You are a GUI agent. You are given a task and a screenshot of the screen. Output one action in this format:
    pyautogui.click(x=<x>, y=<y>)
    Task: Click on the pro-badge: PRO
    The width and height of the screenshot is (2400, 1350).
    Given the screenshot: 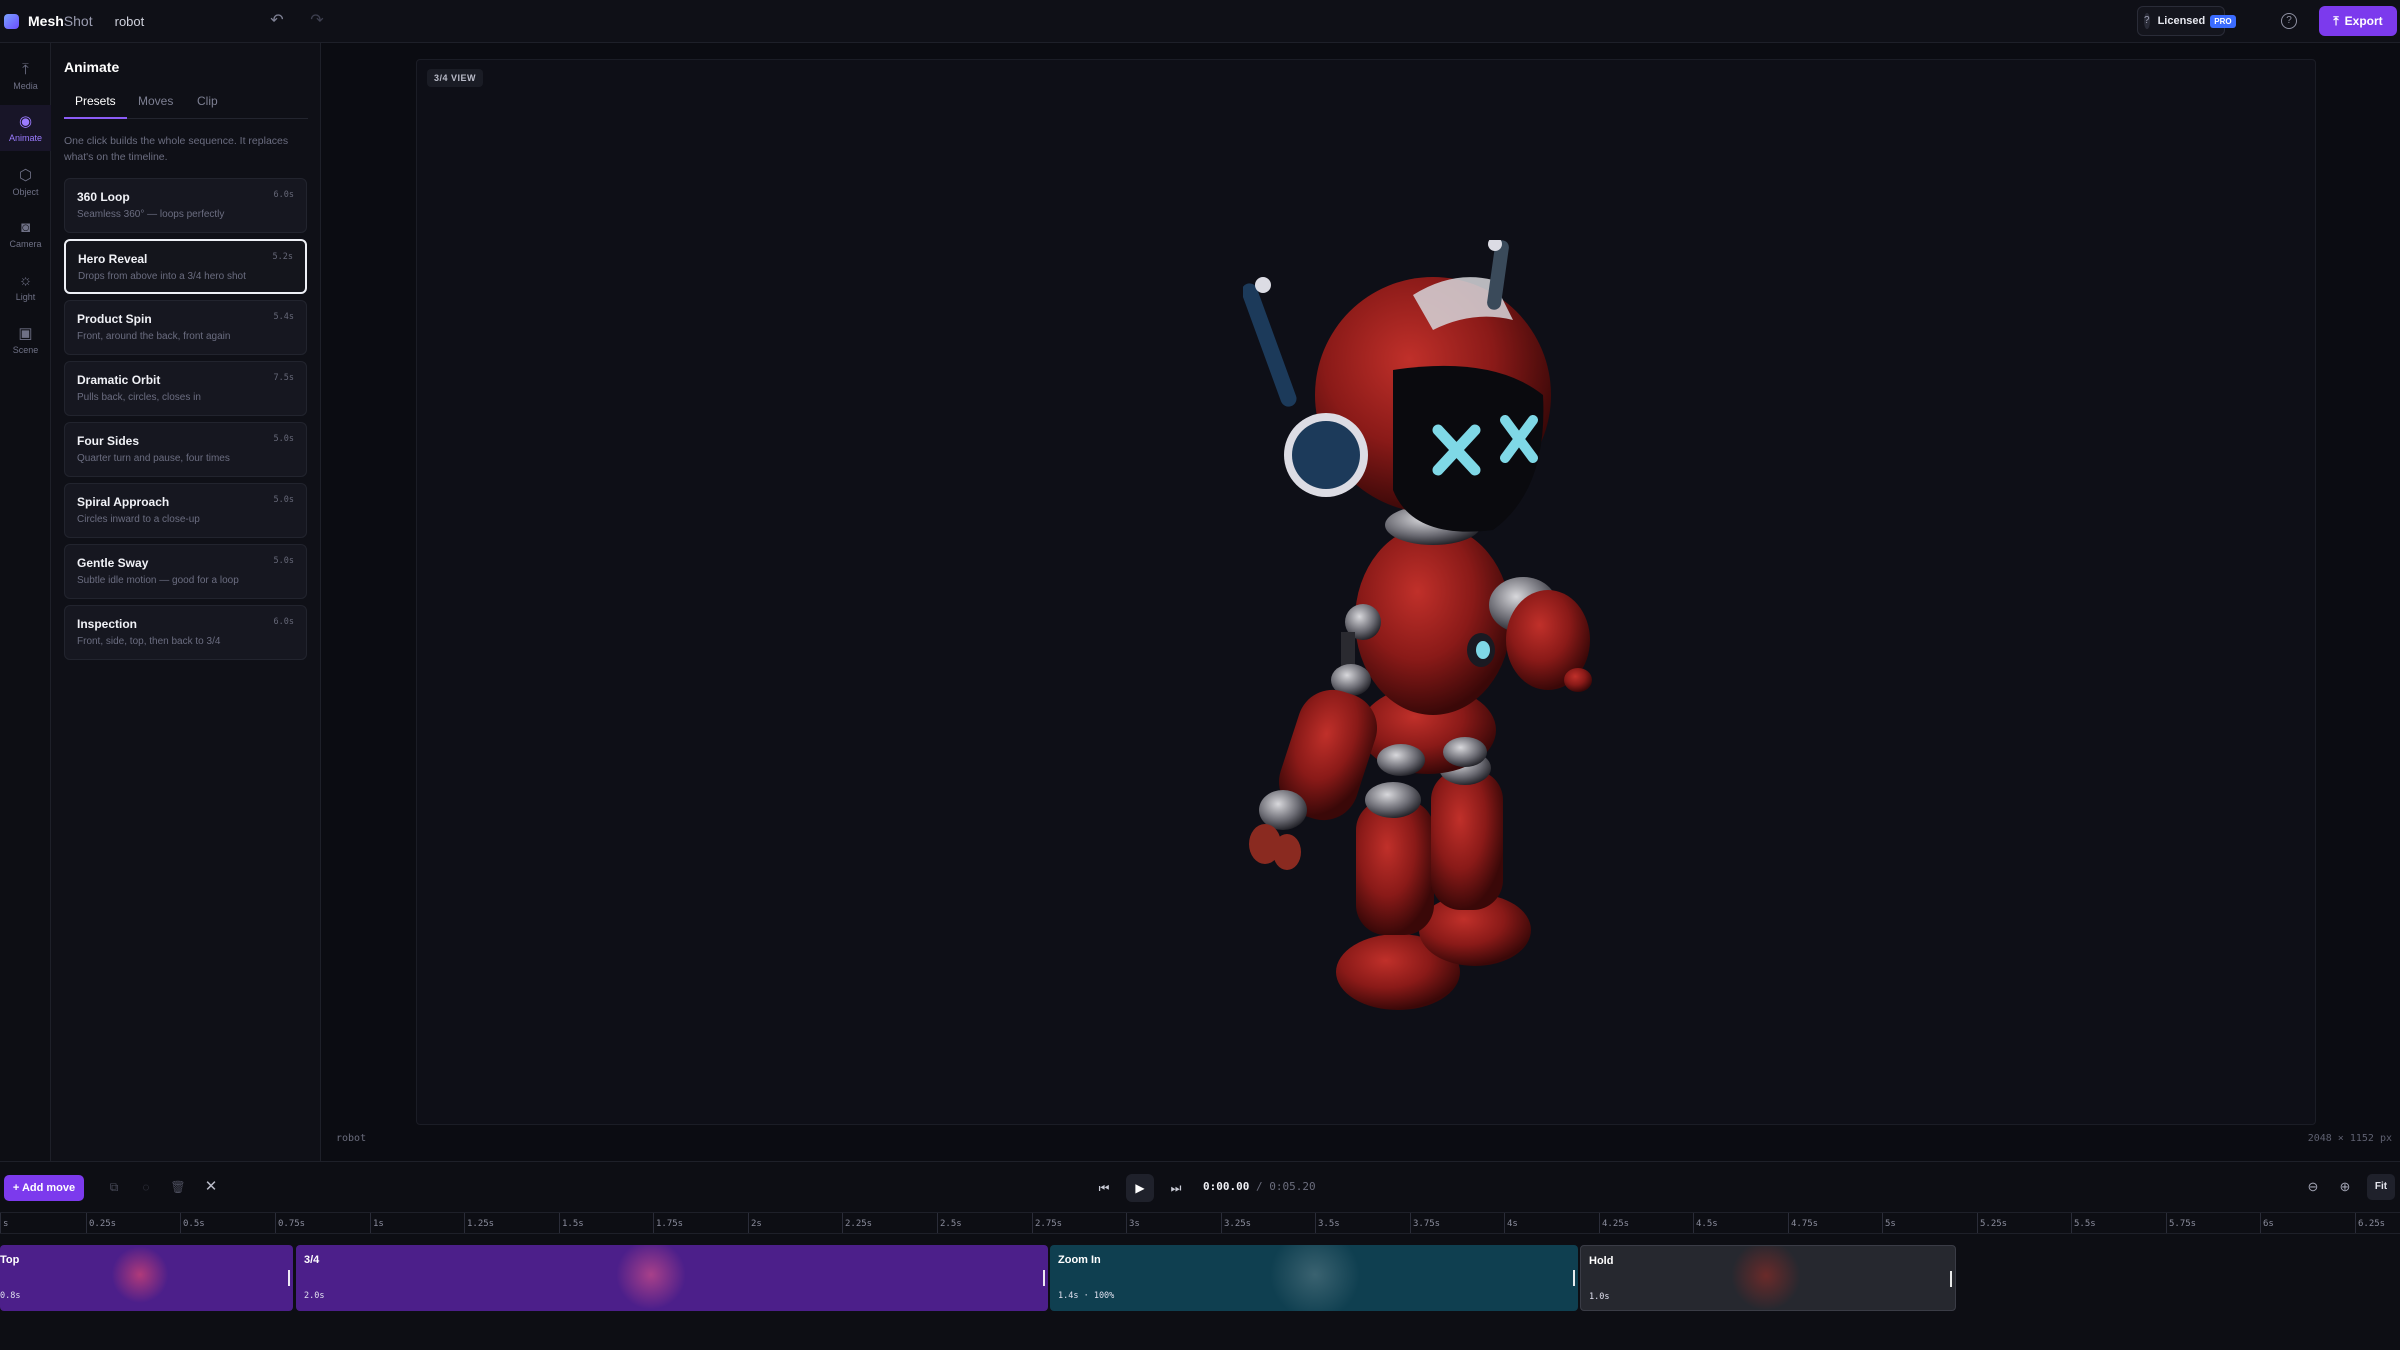 What is the action you would take?
    pyautogui.click(x=2223, y=21)
    